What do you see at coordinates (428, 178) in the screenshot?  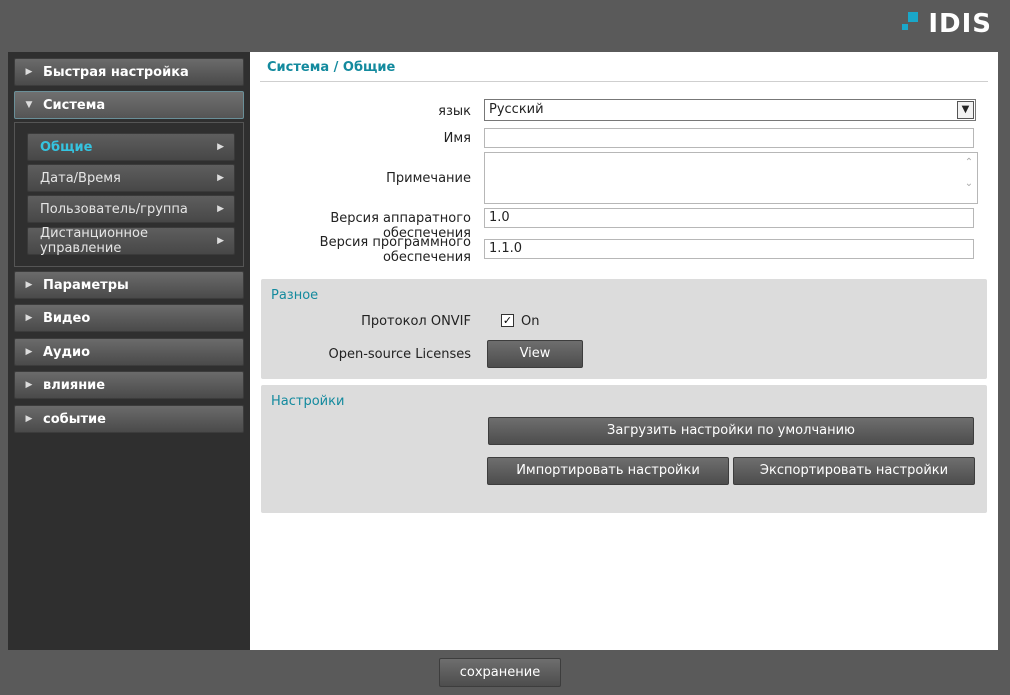 I see `note-label: Примечание` at bounding box center [428, 178].